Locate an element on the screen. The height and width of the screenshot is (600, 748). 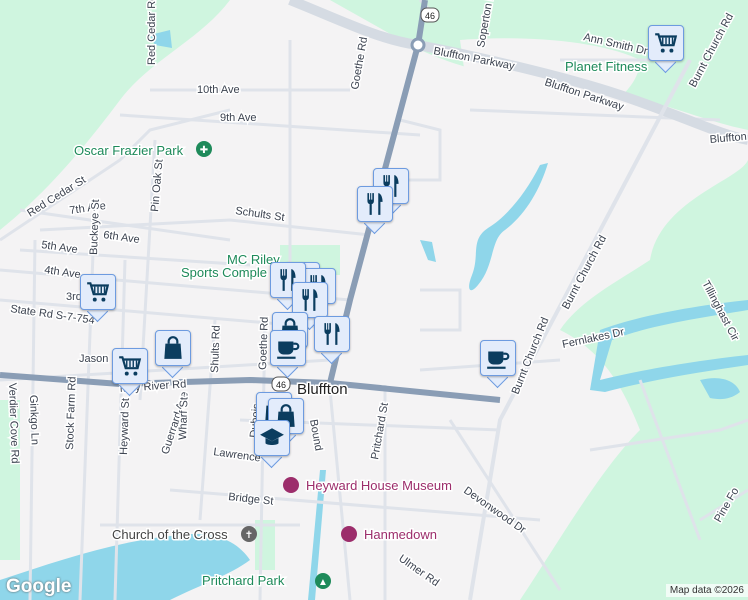
school-marker is located at coordinates (272, 444).